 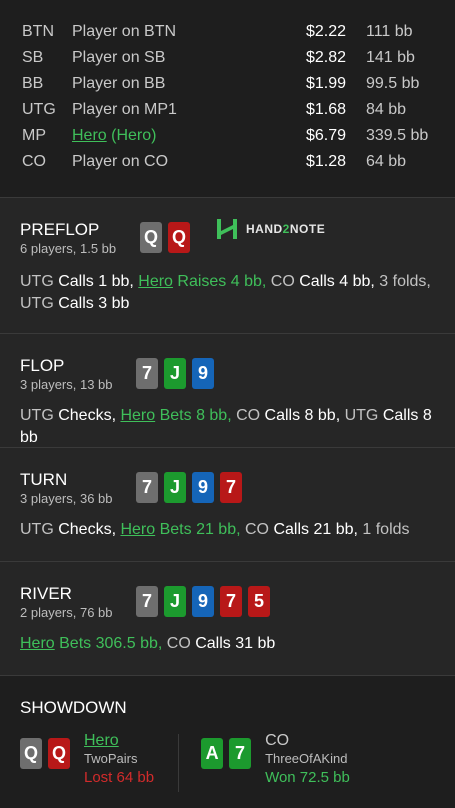 What do you see at coordinates (94, 303) in the screenshot?
I see `action-text: Calls 3 bb` at bounding box center [94, 303].